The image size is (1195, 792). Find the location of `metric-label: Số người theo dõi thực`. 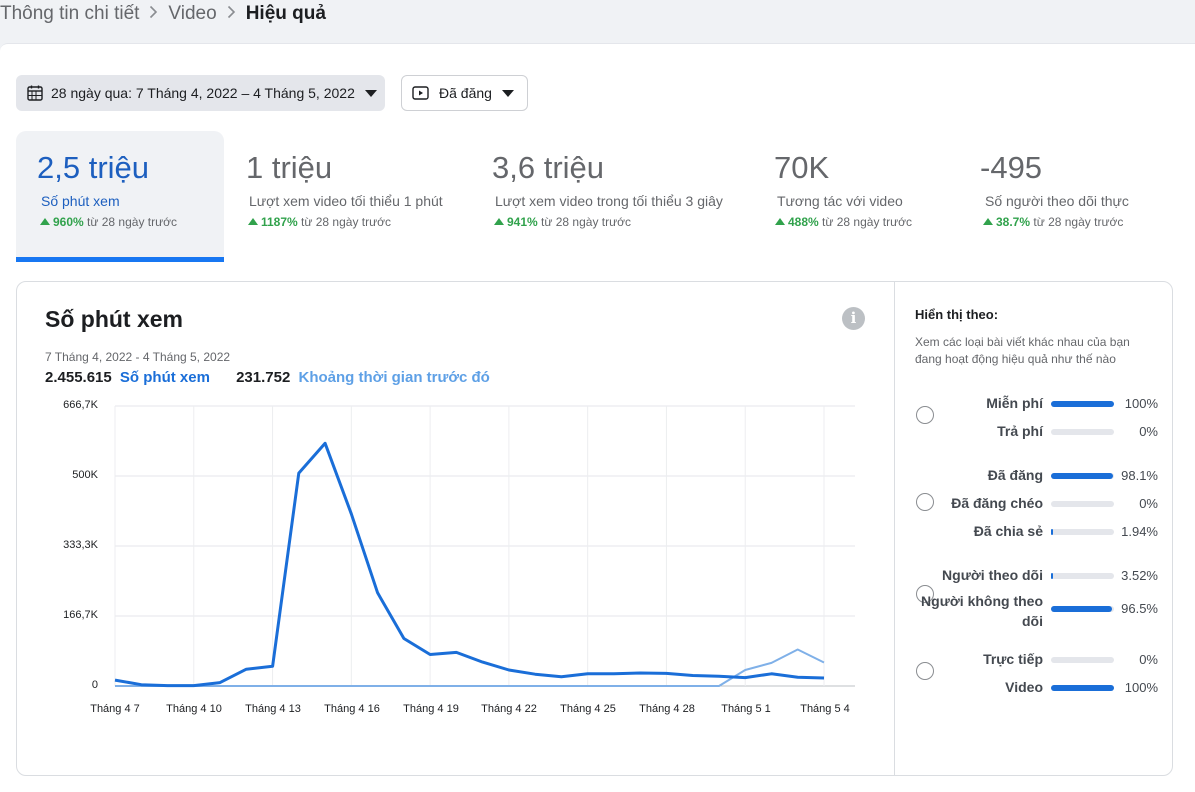

metric-label: Số người theo dõi thực is located at coordinates (1057, 201).